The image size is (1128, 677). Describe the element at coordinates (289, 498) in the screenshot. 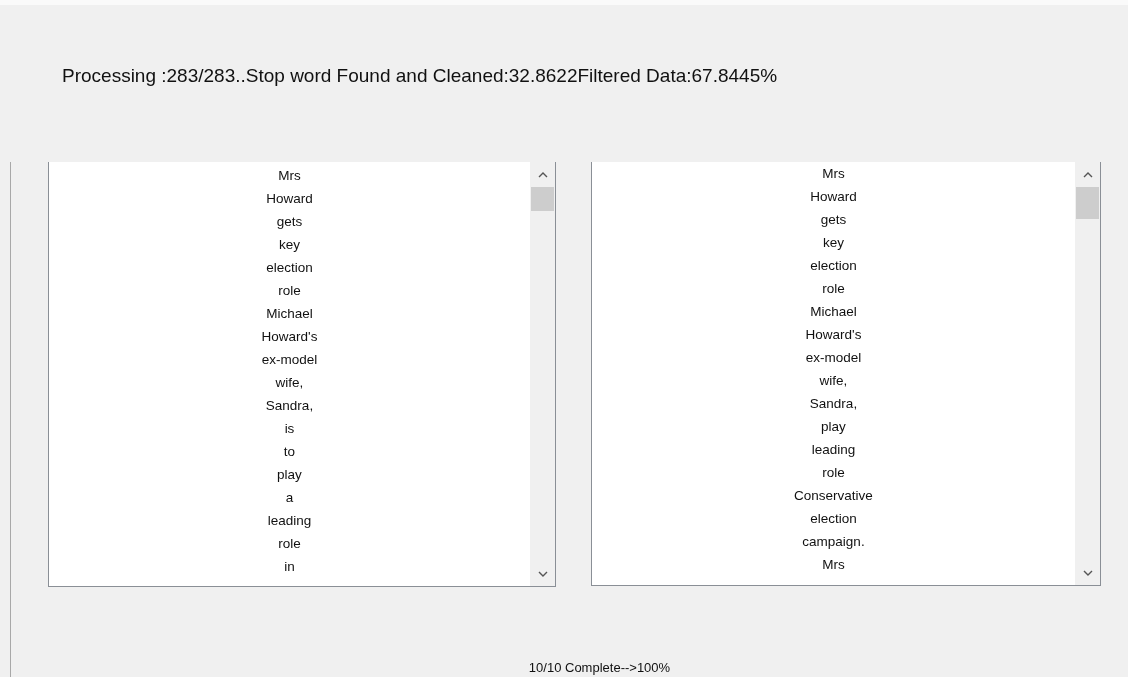

I see `word-line: a` at that location.